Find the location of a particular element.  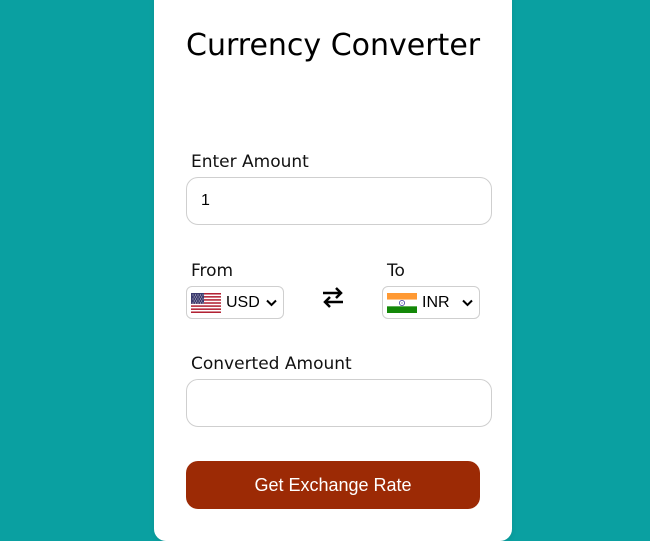

page-title: Currency Converter is located at coordinates (333, 45).